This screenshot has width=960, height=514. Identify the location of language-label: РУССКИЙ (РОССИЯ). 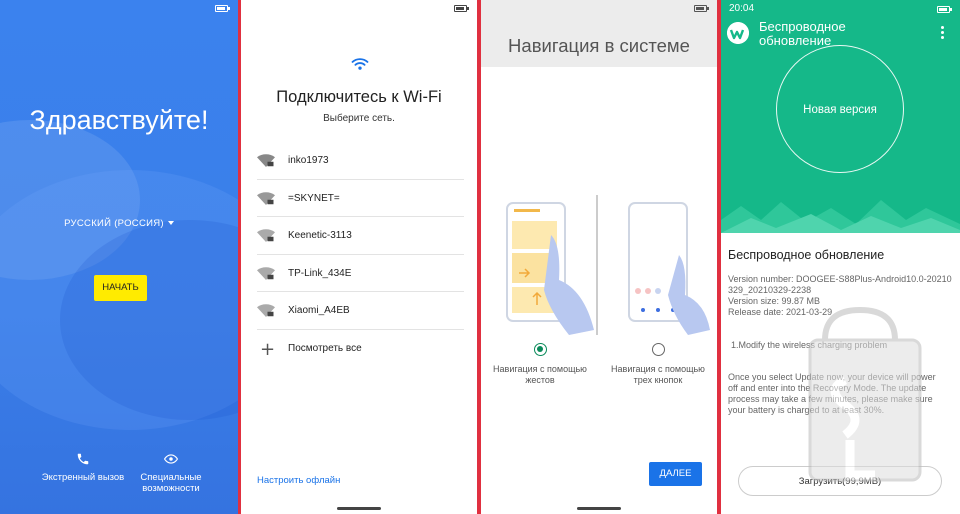
(114, 223).